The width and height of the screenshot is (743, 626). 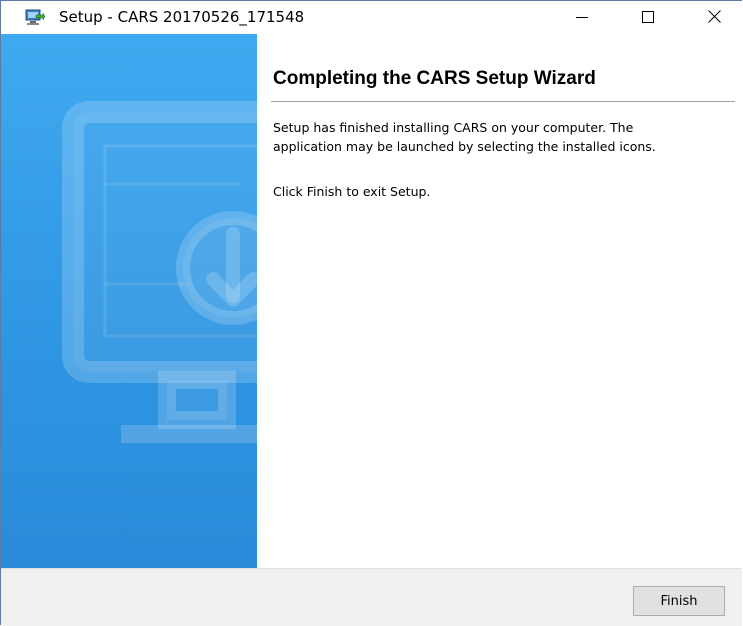 What do you see at coordinates (503, 101) in the screenshot?
I see `heading-divider` at bounding box center [503, 101].